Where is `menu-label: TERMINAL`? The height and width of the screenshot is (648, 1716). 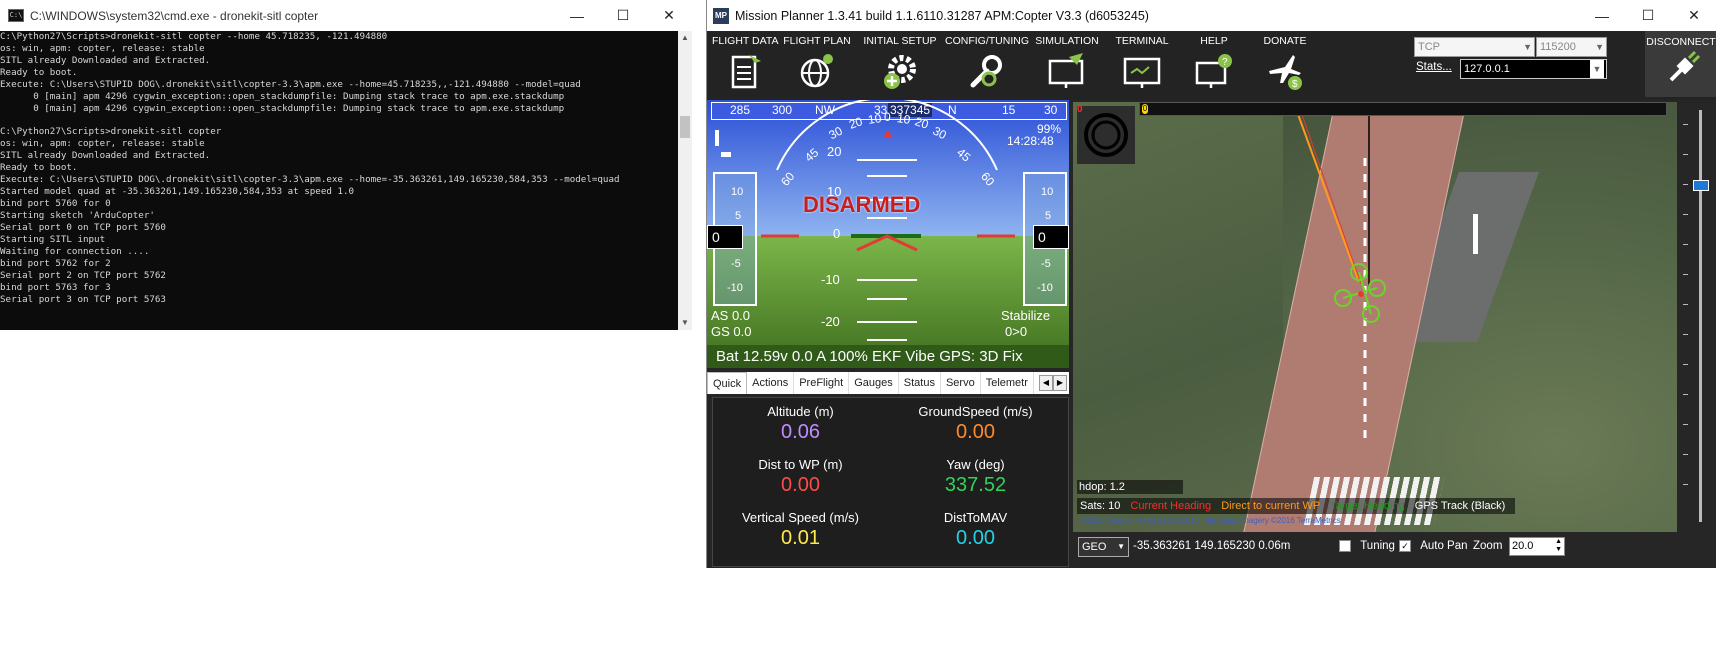
menu-label: TERMINAL is located at coordinates (1142, 41).